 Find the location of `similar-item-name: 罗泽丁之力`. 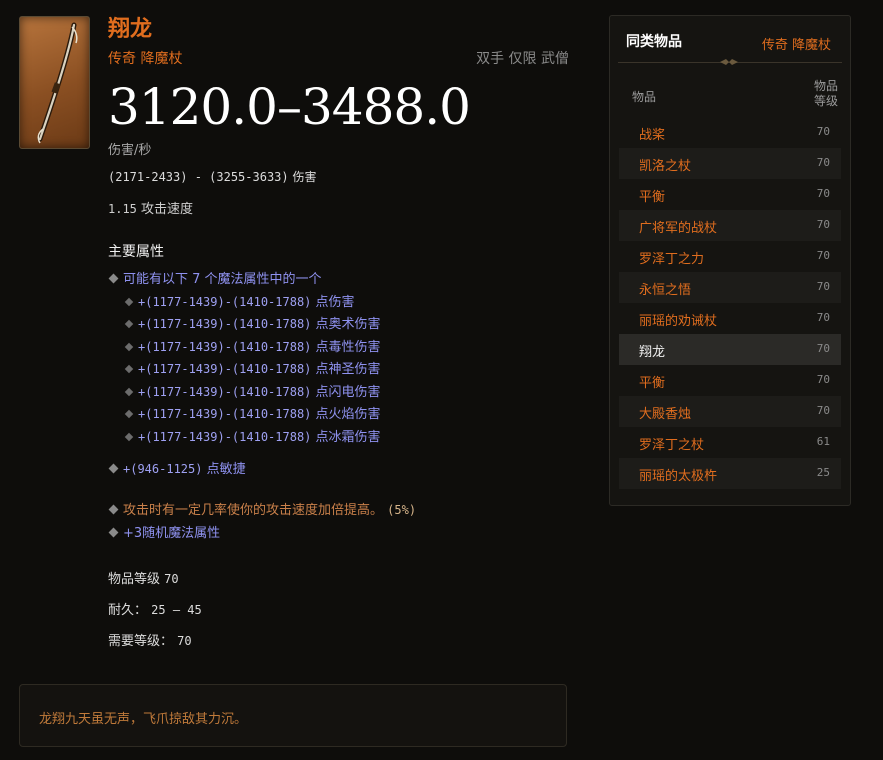

similar-item-name: 罗泽丁之力 is located at coordinates (671, 257).